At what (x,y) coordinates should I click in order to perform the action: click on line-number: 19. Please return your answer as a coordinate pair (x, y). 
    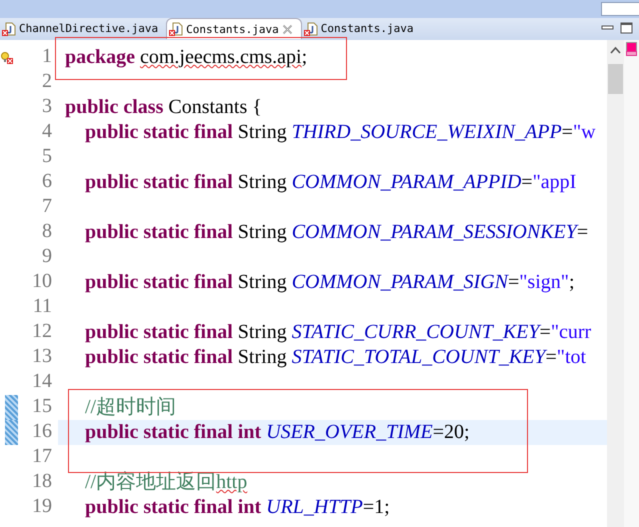
    Looking at the image, I should click on (41, 507).